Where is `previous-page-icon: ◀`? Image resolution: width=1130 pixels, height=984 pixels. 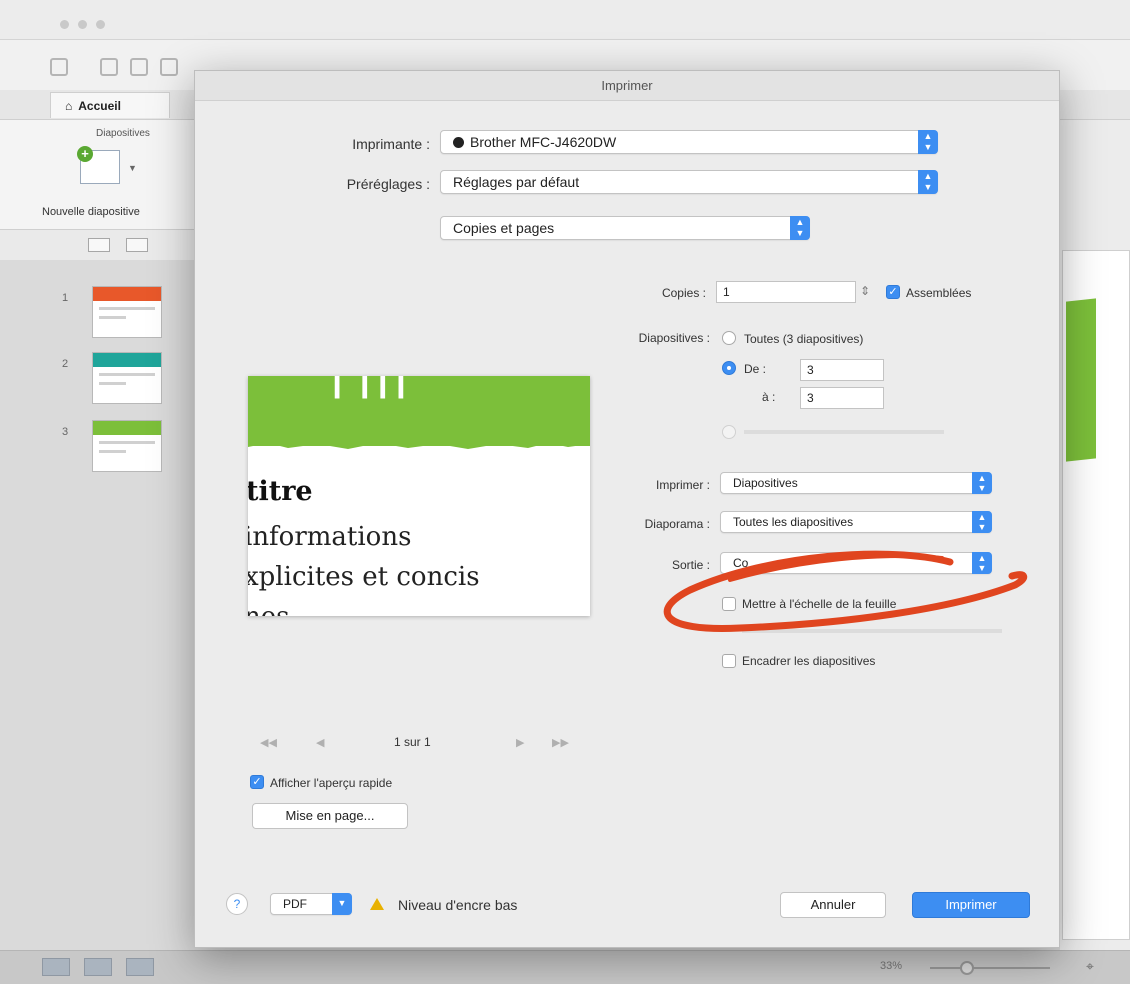 previous-page-icon: ◀ is located at coordinates (320, 742).